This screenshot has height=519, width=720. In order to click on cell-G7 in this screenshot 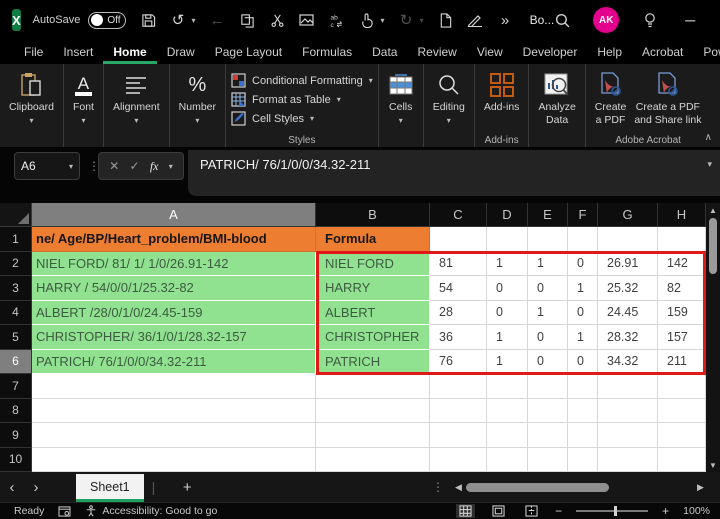, I will do `click(628, 386)`.